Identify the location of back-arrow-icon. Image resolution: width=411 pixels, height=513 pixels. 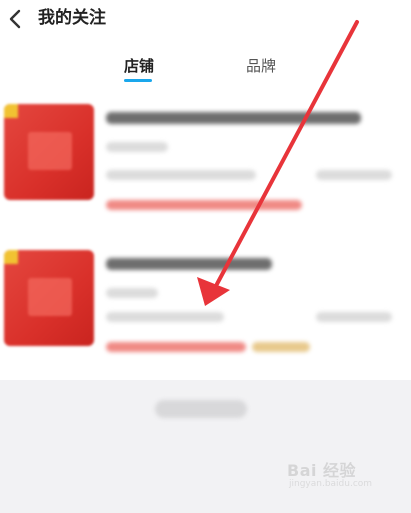
(16, 19).